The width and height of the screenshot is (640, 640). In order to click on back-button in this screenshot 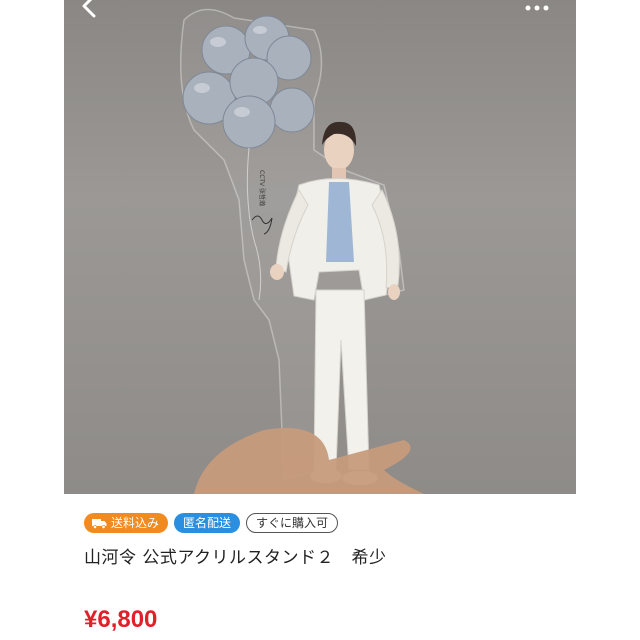, I will do `click(90, 13)`.